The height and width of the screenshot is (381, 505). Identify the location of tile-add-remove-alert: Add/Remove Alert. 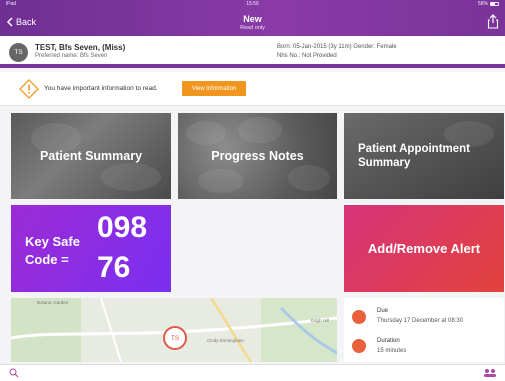
(424, 248).